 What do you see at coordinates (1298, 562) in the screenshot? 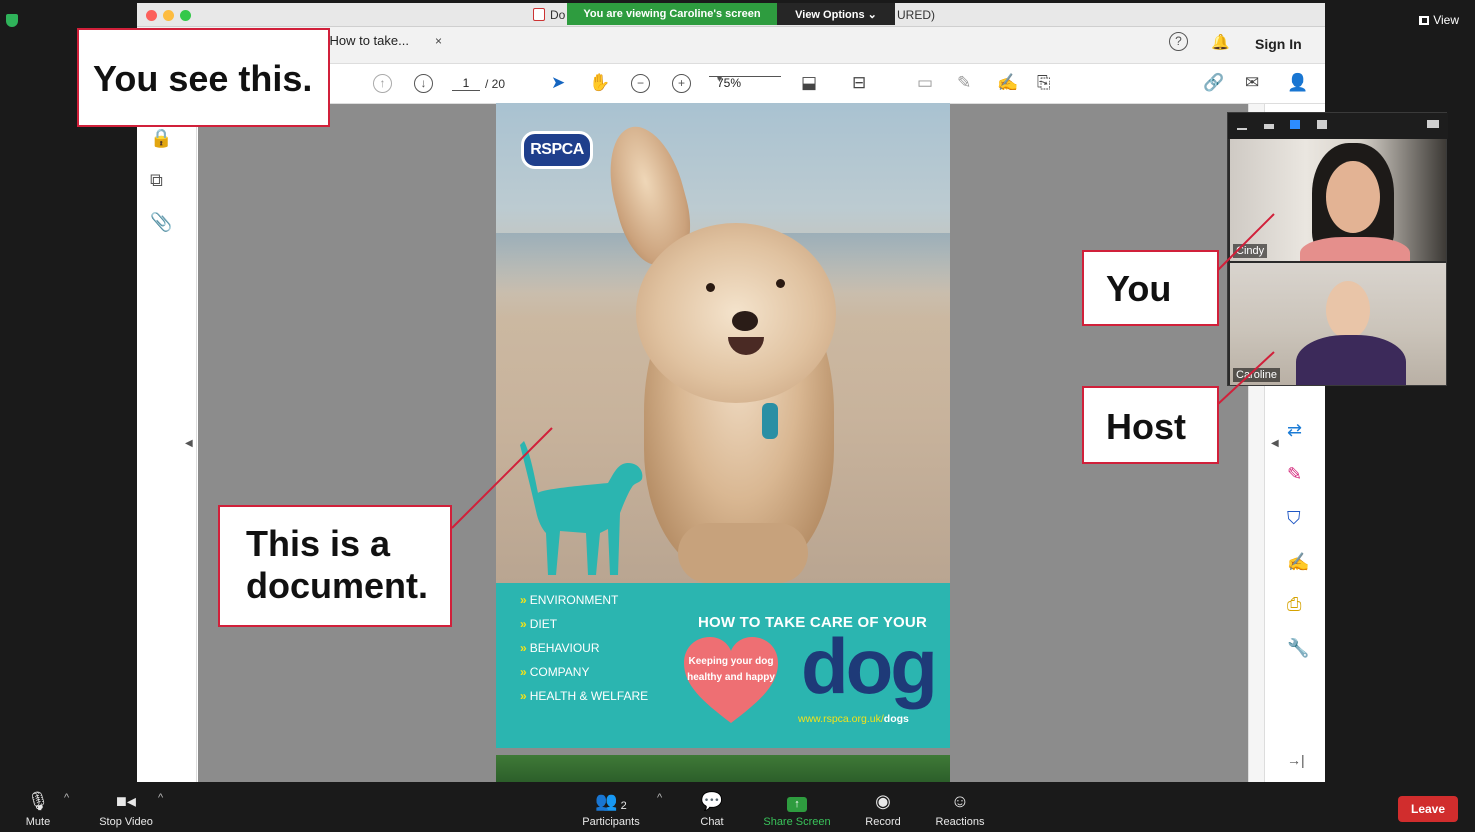
I see `sign-icon: ✍` at bounding box center [1298, 562].